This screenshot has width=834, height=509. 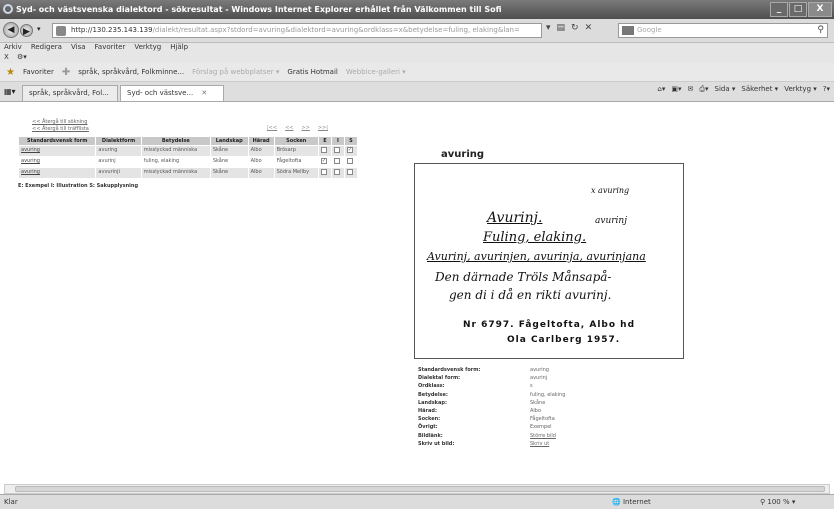 I want to click on add-favorite-icon: ✚, so click(x=66, y=72).